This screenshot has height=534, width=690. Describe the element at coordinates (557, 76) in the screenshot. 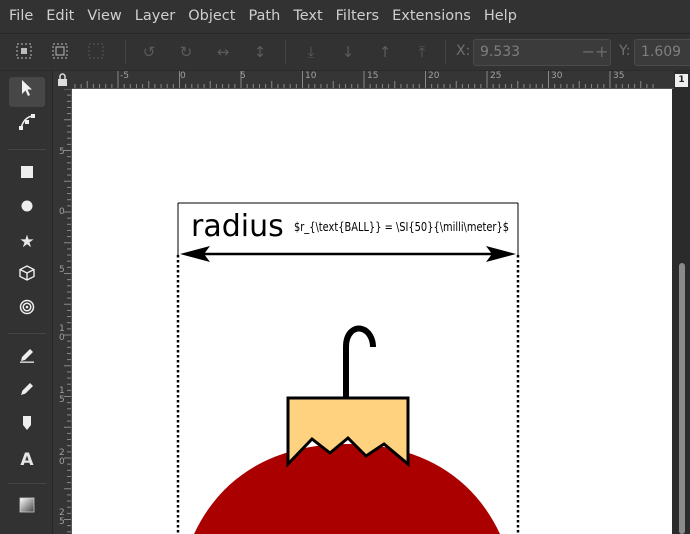

I see `ruler-label: 30` at that location.